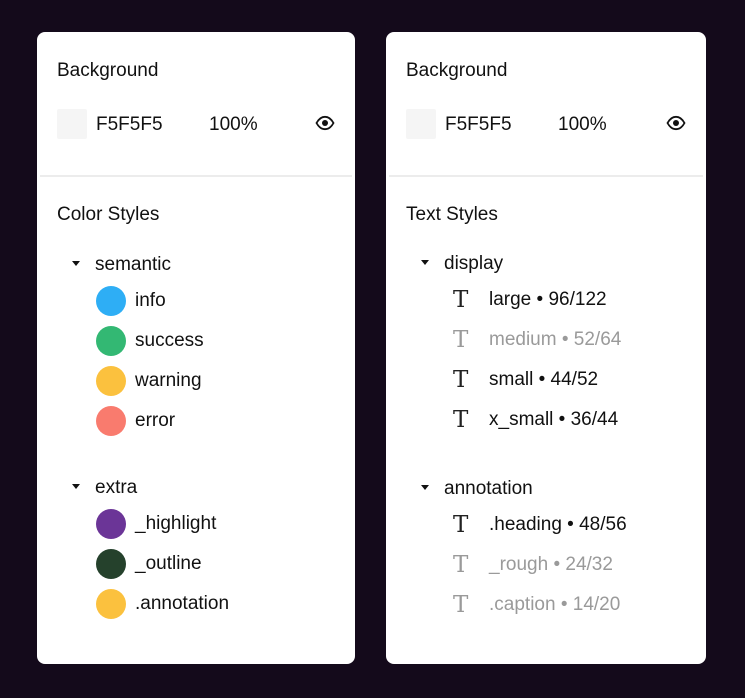  Describe the element at coordinates (196, 266) in the screenshot. I see `group-header-semantic: semantic` at that location.